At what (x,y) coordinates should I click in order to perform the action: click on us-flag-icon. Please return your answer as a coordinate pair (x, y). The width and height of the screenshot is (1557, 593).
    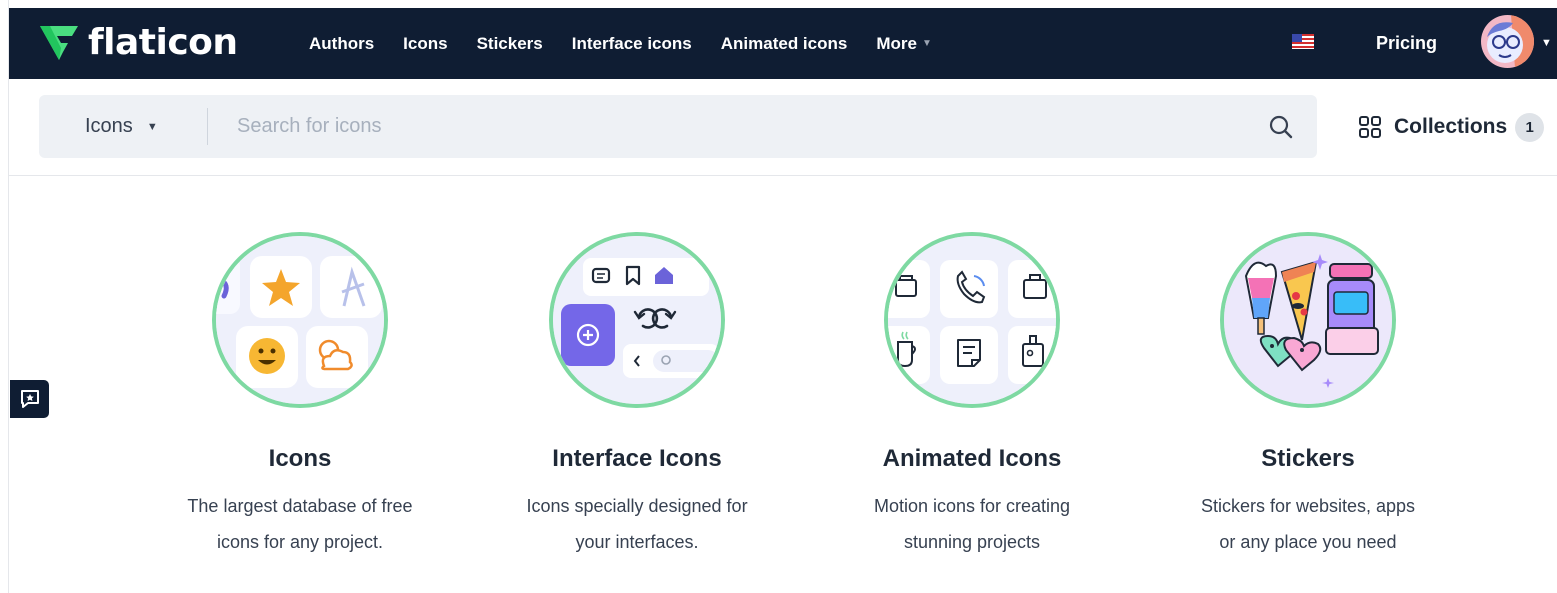
    Looking at the image, I should click on (1303, 41).